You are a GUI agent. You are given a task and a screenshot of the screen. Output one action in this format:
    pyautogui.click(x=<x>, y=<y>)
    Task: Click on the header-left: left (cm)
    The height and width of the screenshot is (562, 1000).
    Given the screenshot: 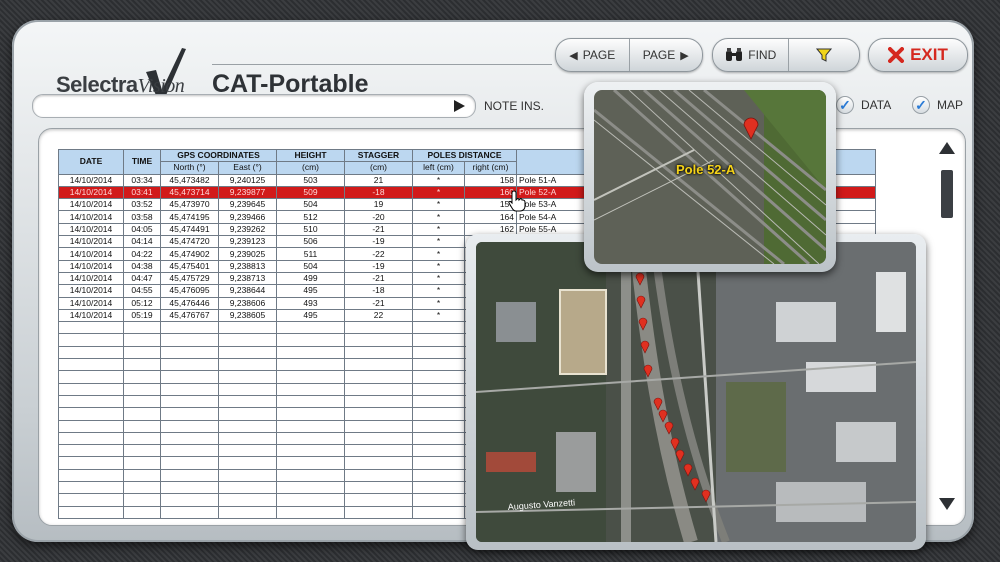 What is the action you would take?
    pyautogui.click(x=438, y=168)
    